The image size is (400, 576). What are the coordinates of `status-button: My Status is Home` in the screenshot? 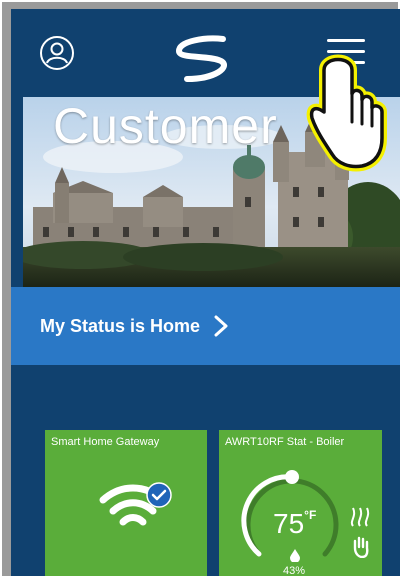 It's located at (205, 326).